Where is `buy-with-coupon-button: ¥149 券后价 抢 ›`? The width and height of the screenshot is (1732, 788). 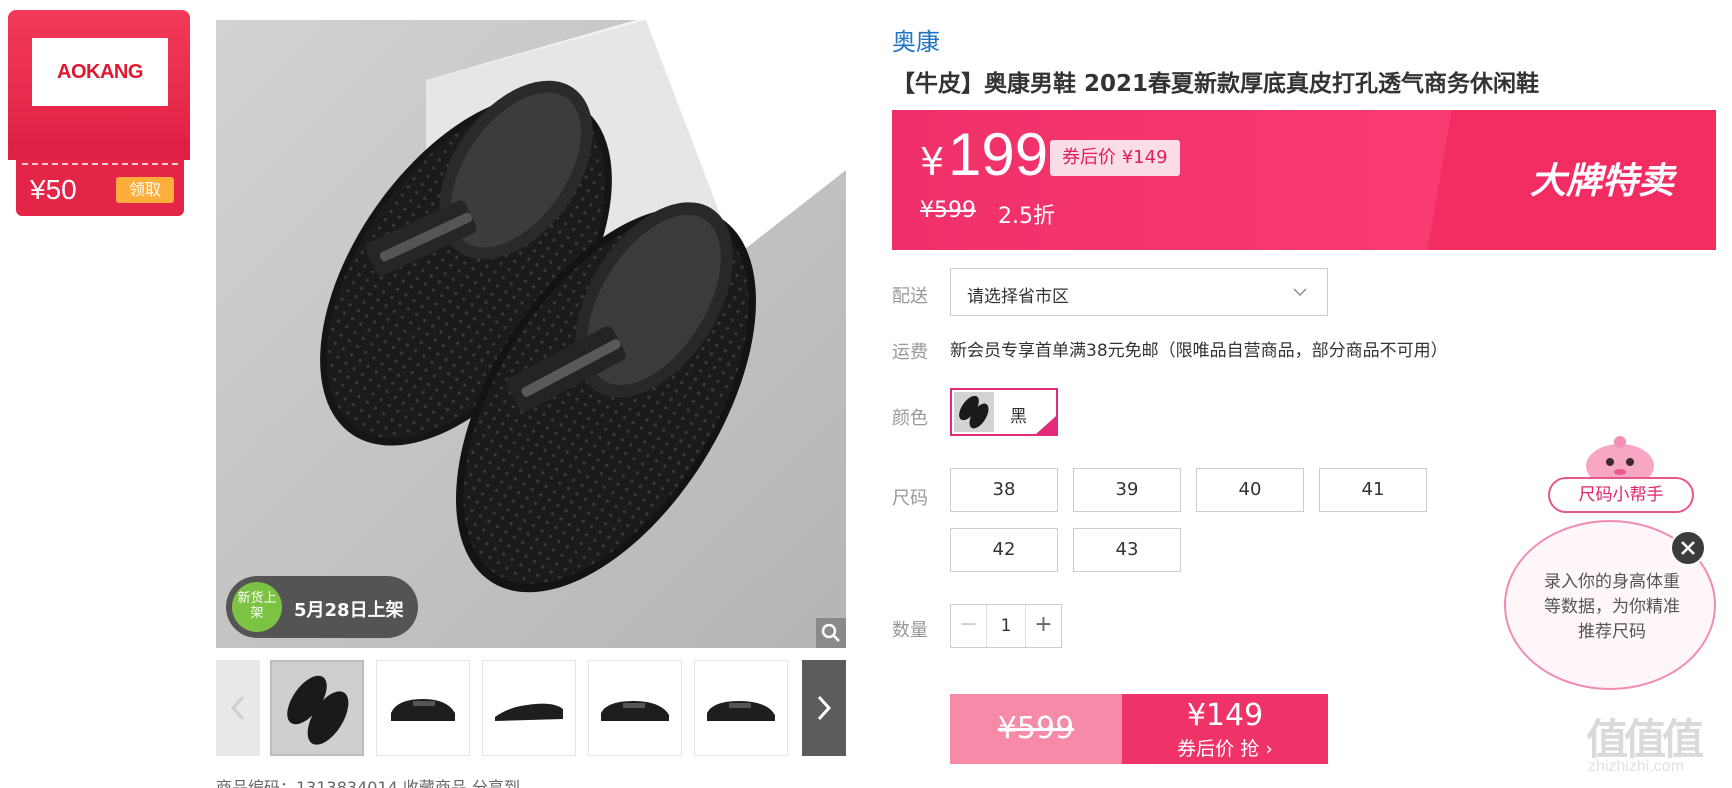
buy-with-coupon-button: ¥149 券后价 抢 › is located at coordinates (1225, 729).